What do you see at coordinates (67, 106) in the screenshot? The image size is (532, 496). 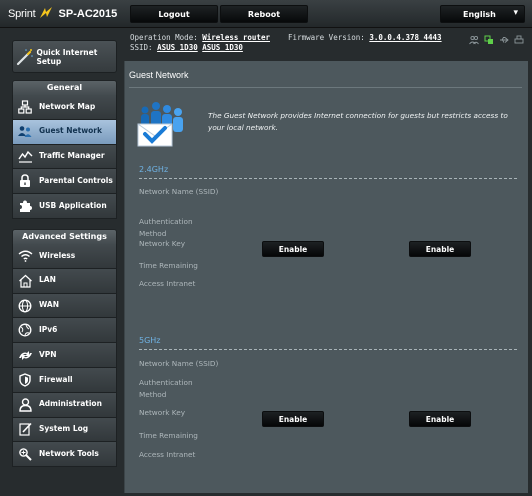 I see `sidebar-item-label: Network Map` at bounding box center [67, 106].